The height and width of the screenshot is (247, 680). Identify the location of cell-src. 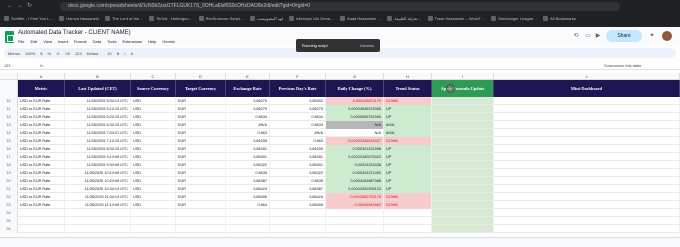
(153, 229).